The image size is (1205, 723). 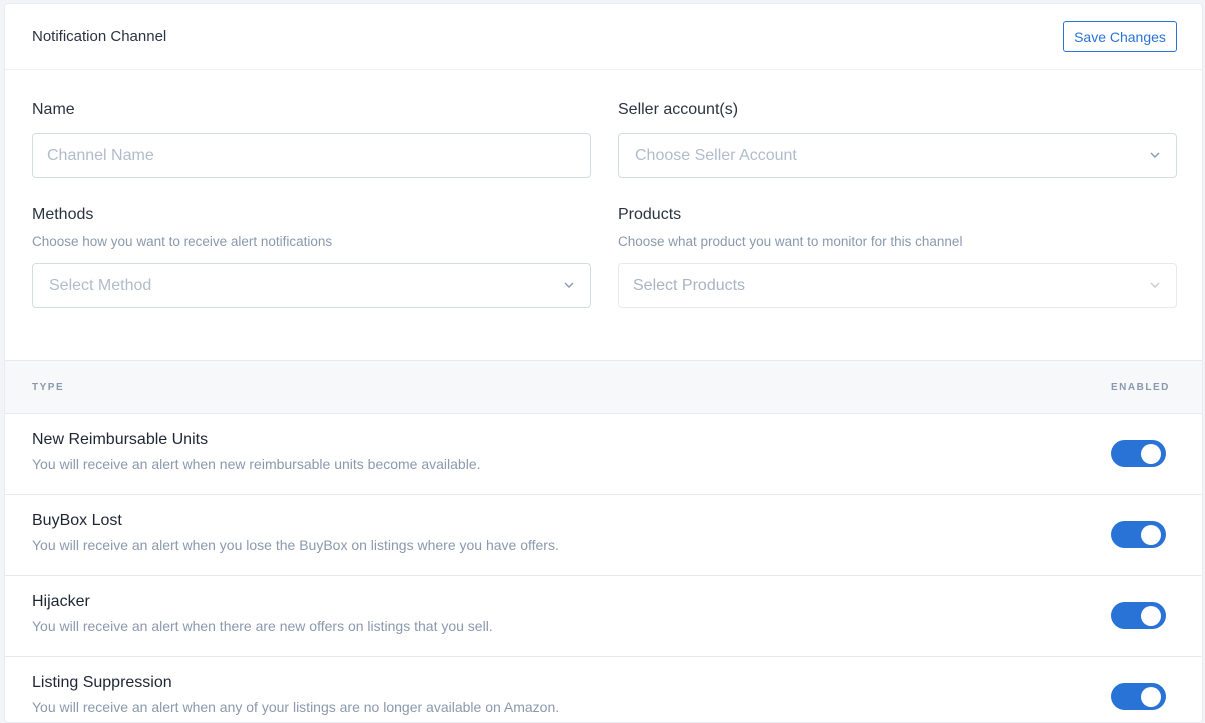 I want to click on column-header-type: TYPE, so click(x=48, y=387).